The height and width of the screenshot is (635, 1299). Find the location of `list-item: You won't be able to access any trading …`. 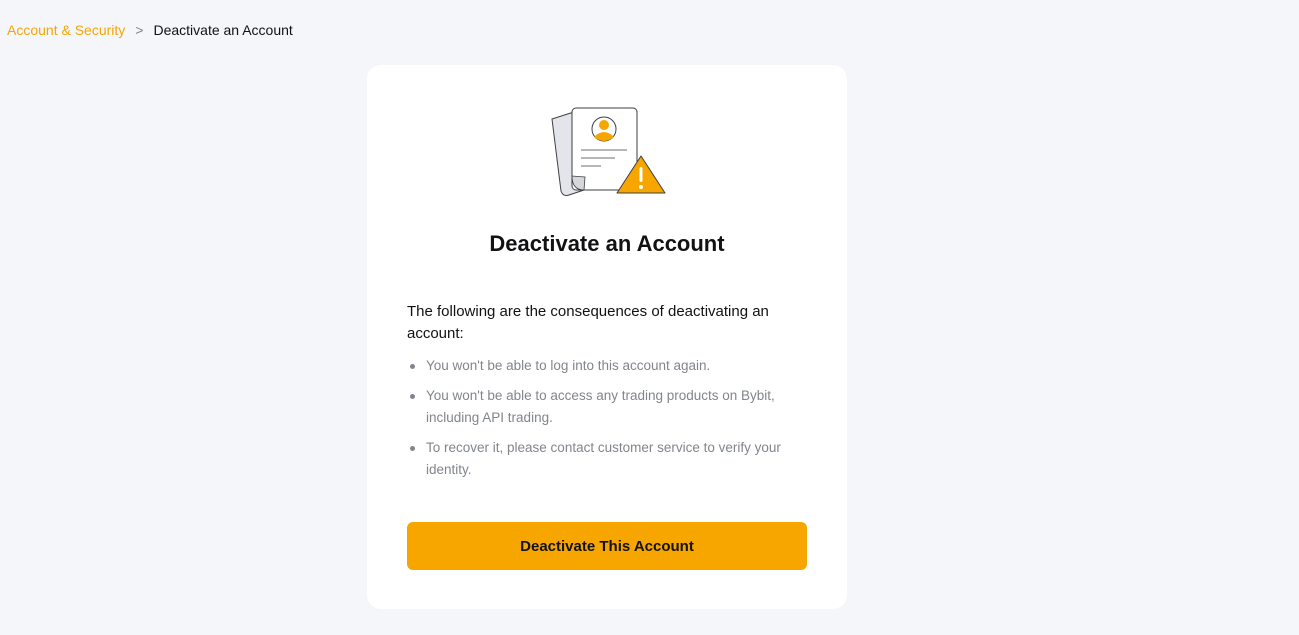

list-item: You won't be able to access any trading … is located at coordinates (607, 407).